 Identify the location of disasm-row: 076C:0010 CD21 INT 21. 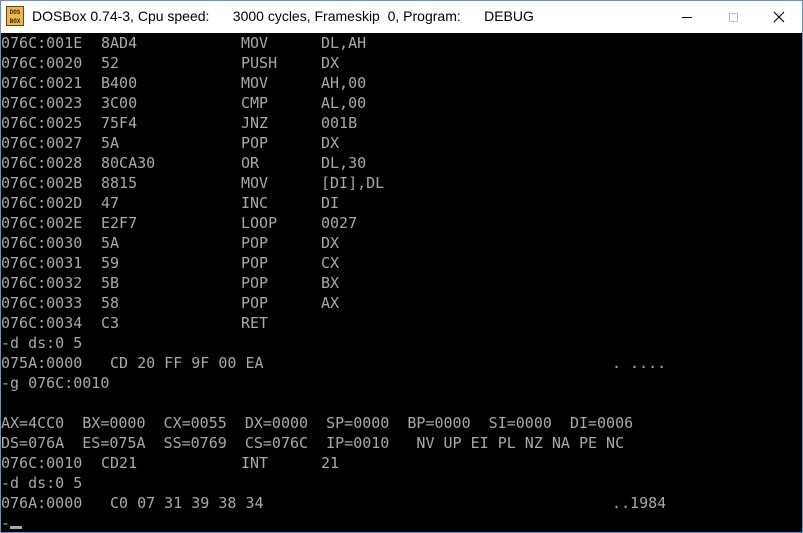
(401, 463).